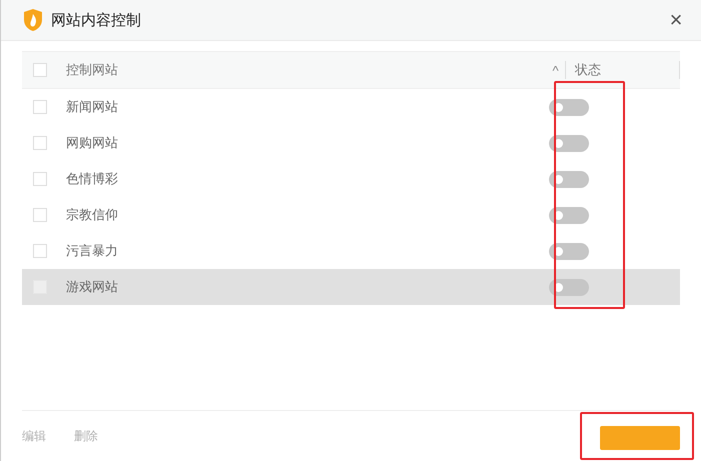  I want to click on column-header: 控制网站, so click(92, 70).